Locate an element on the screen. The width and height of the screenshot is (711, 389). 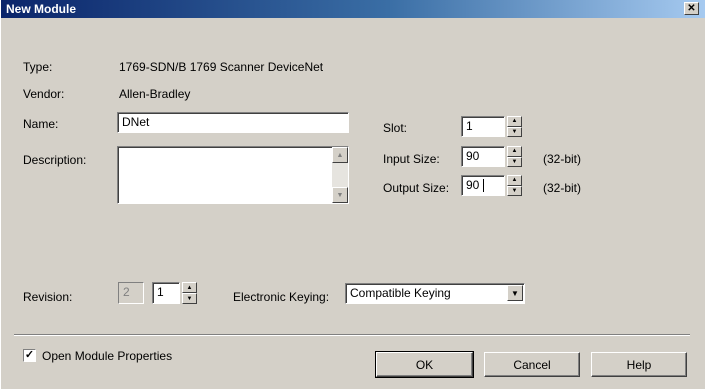
output-size-unit: (32-bit) is located at coordinates (562, 188).